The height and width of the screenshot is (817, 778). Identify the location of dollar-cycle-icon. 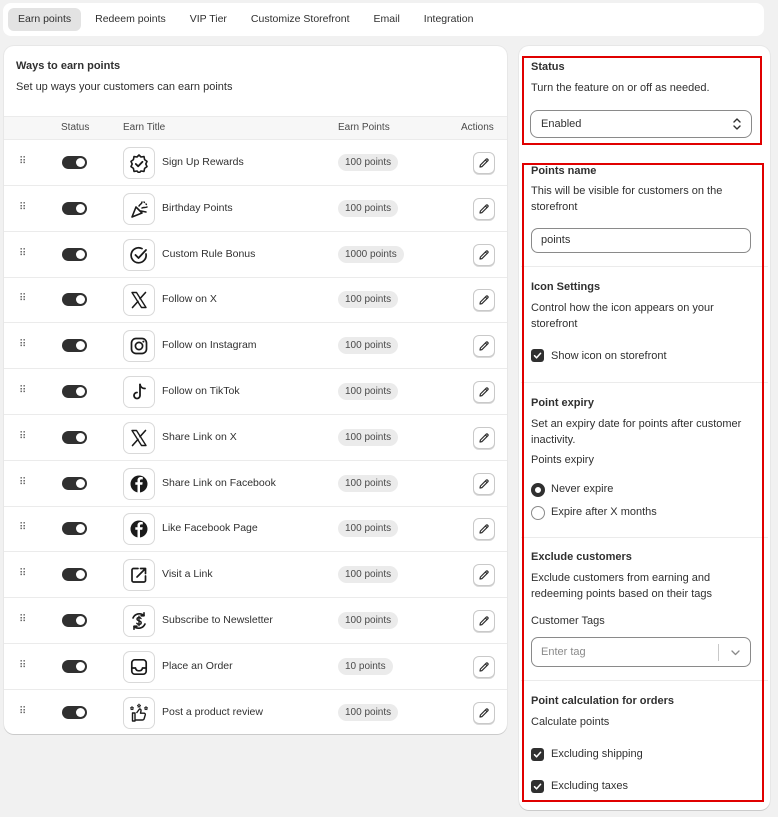
(139, 621).